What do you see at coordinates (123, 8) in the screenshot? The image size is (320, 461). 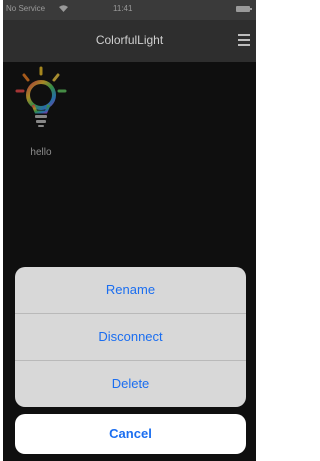 I see `status-time: 11:41` at bounding box center [123, 8].